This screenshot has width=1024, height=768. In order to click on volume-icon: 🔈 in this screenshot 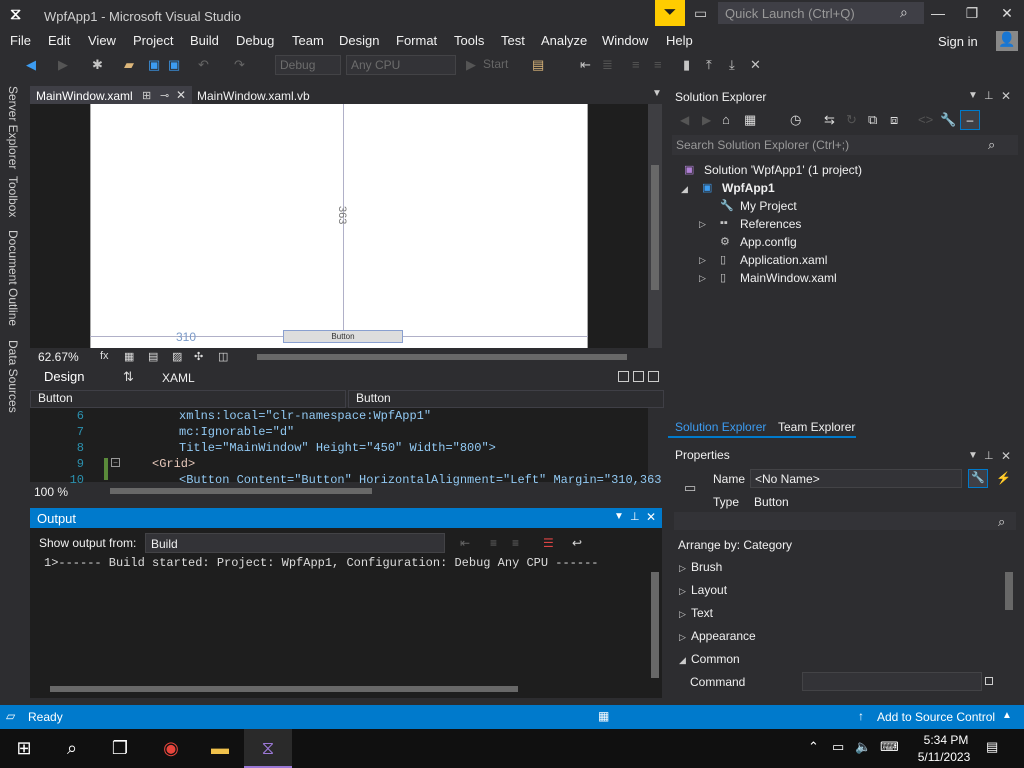, I will do `click(863, 747)`.